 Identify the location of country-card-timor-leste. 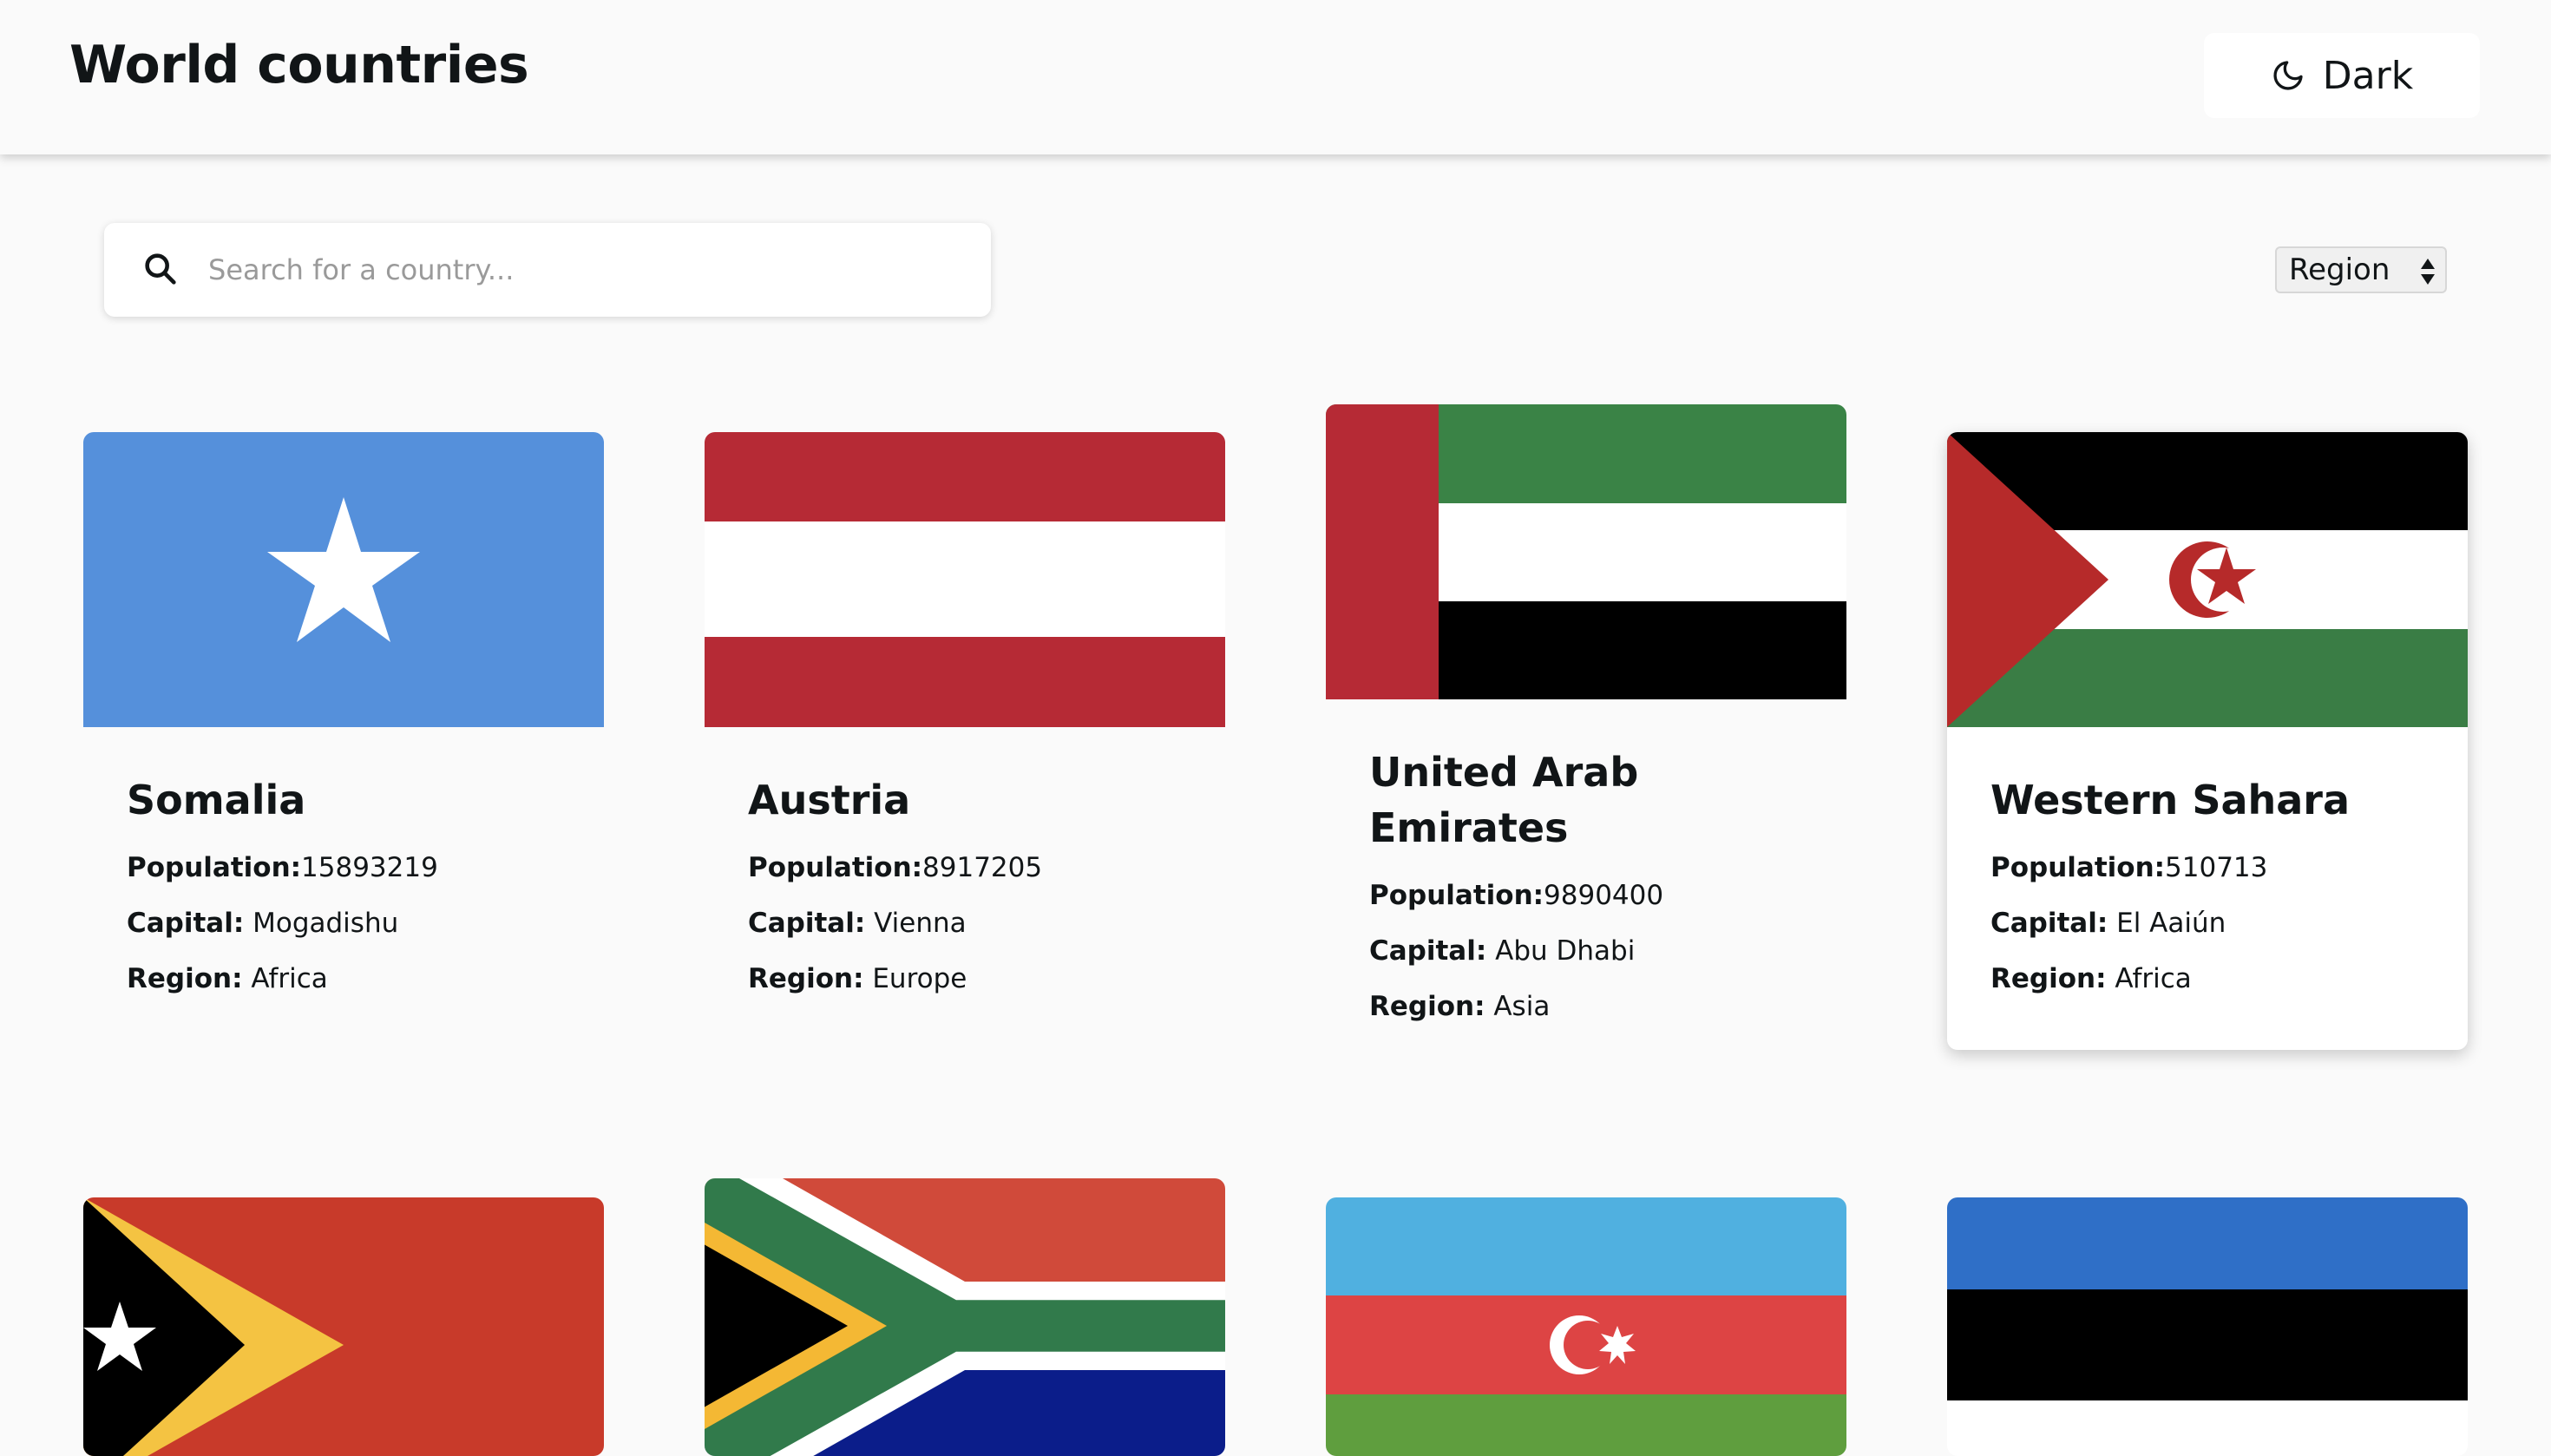
(343, 1326).